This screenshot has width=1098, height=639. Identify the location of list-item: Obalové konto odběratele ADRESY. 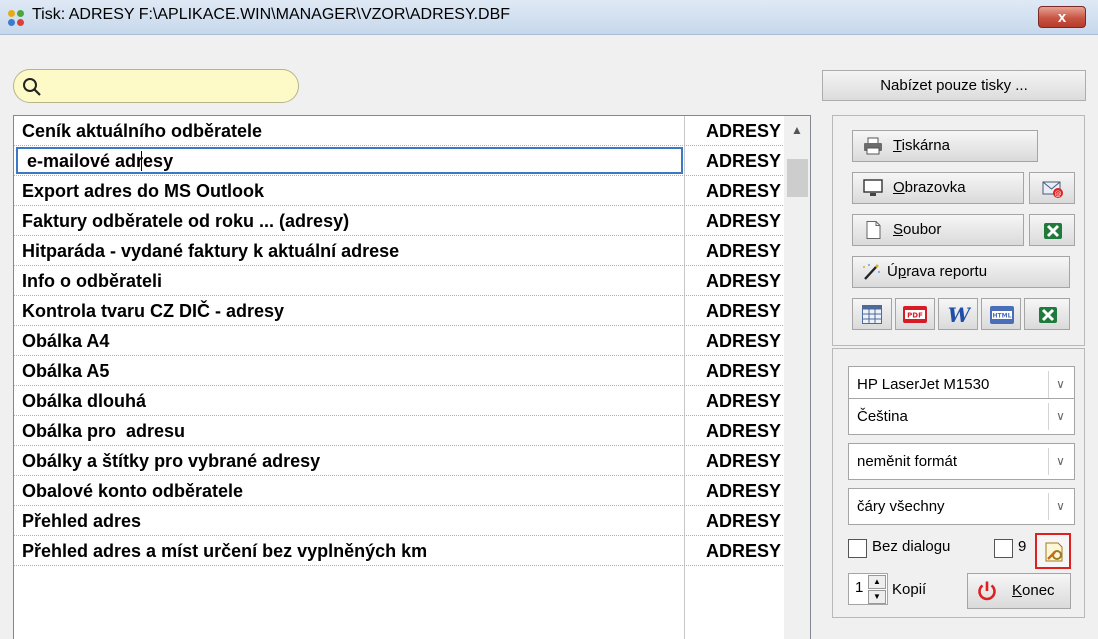
(412, 491).